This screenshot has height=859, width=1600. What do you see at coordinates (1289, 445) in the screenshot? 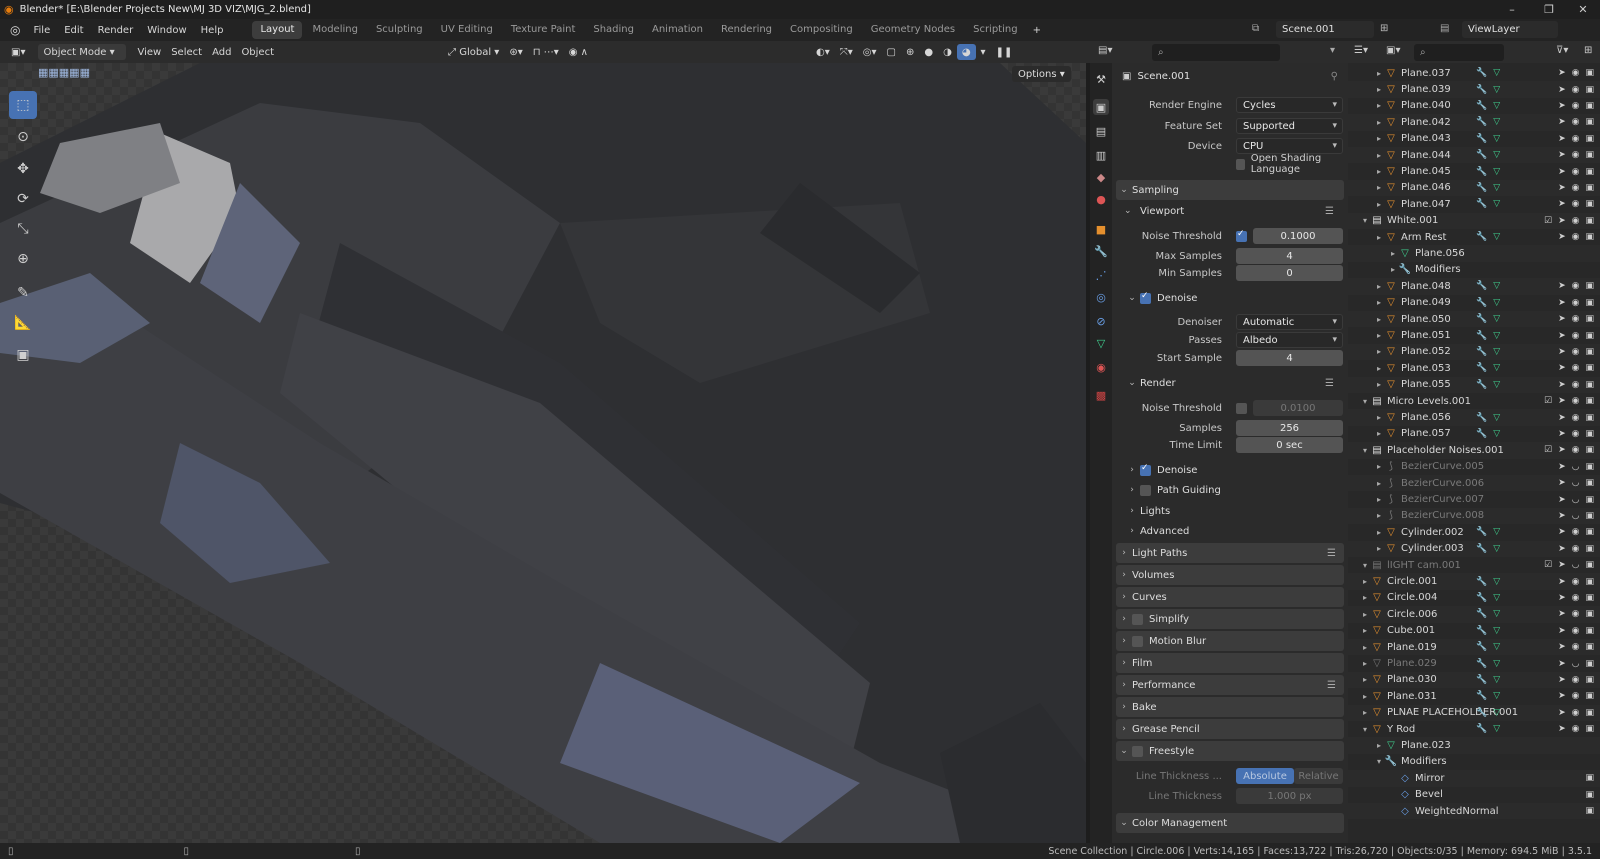
I see `time-limit-field: 0 sec` at bounding box center [1289, 445].